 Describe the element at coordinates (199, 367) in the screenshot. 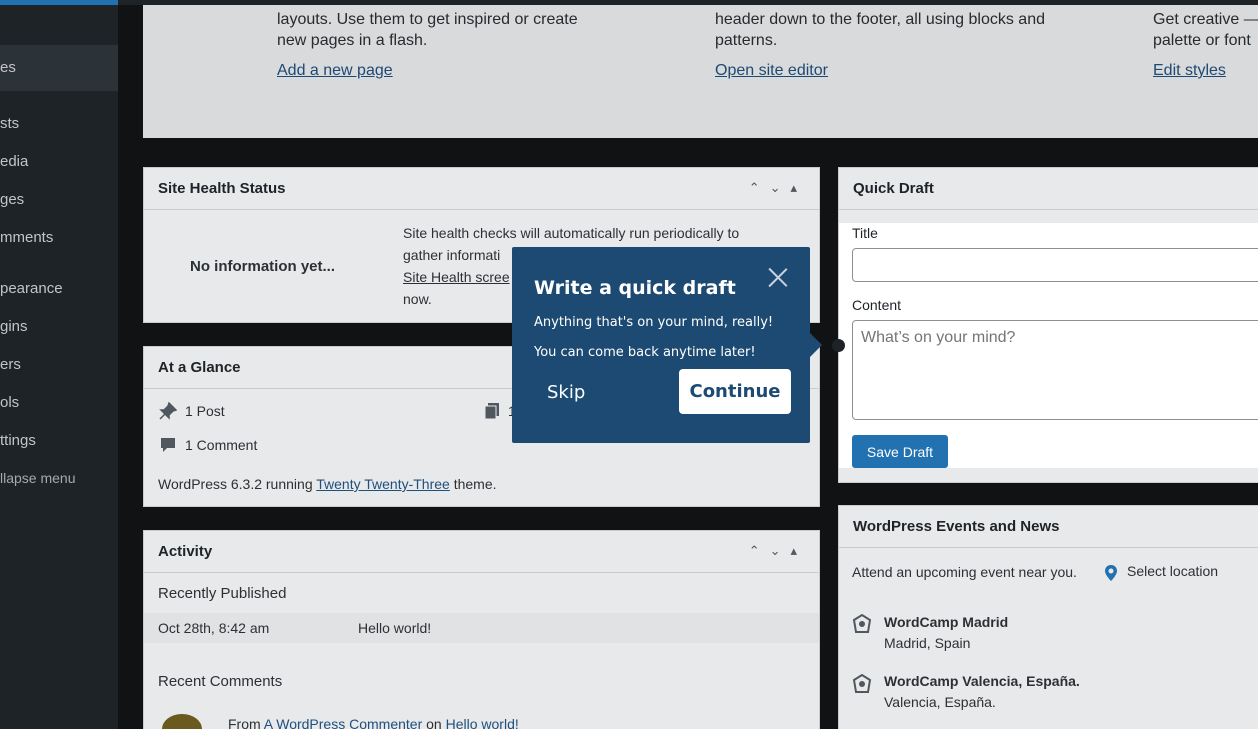

I see `widget-title: At a Glance` at that location.